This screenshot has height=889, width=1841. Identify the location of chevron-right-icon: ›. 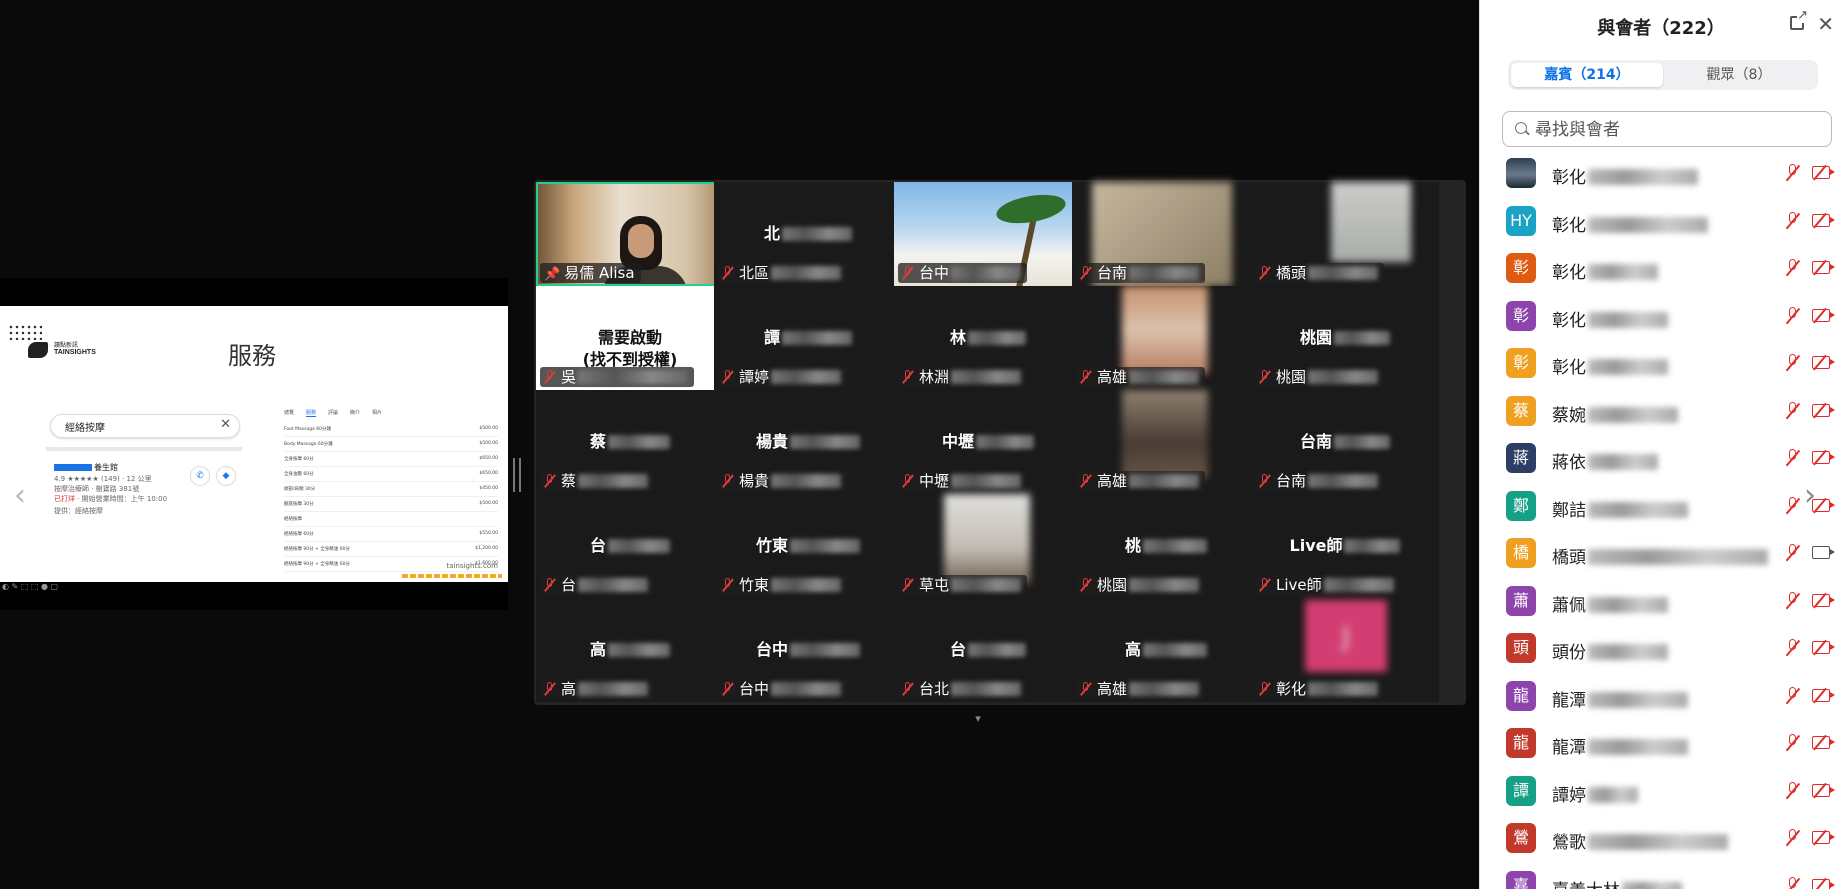
(1810, 495).